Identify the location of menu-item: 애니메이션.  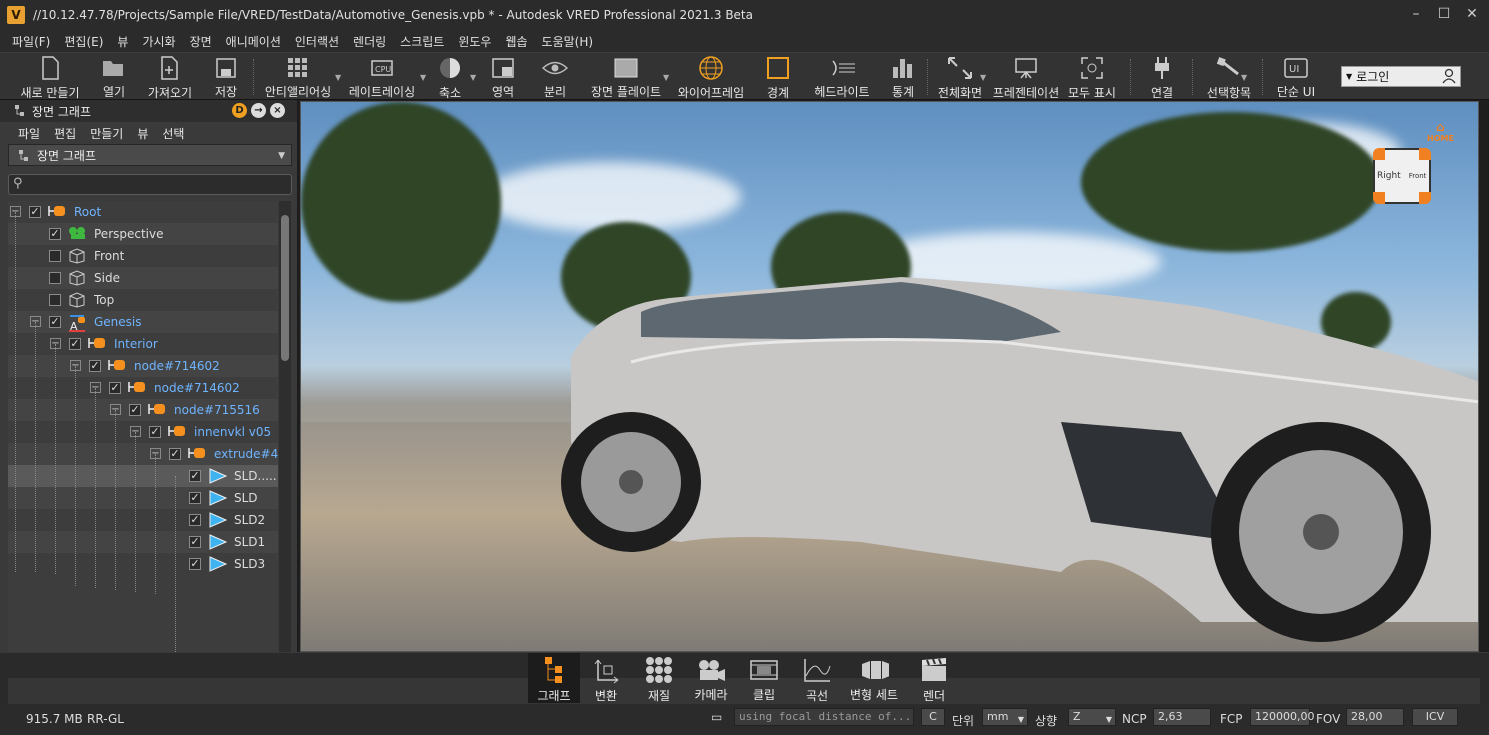
(253, 41).